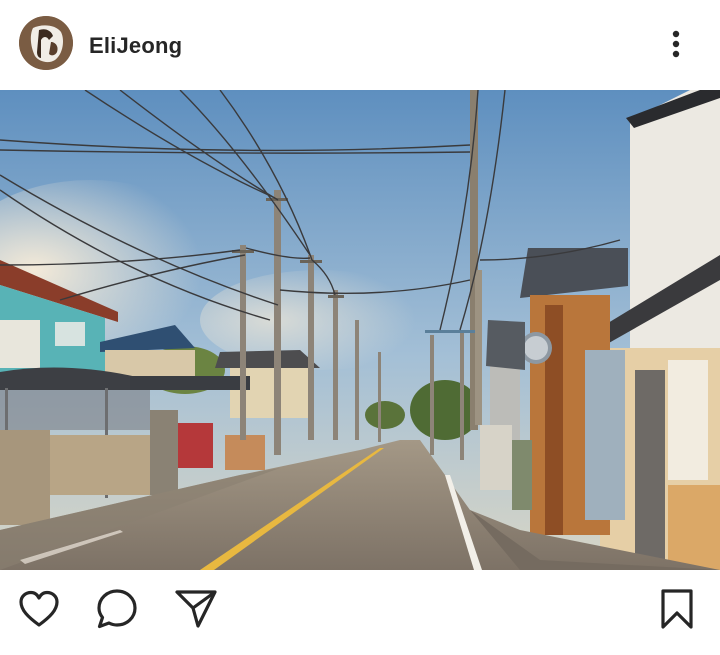 The width and height of the screenshot is (720, 655). I want to click on post-header: EliJeong, so click(360, 45).